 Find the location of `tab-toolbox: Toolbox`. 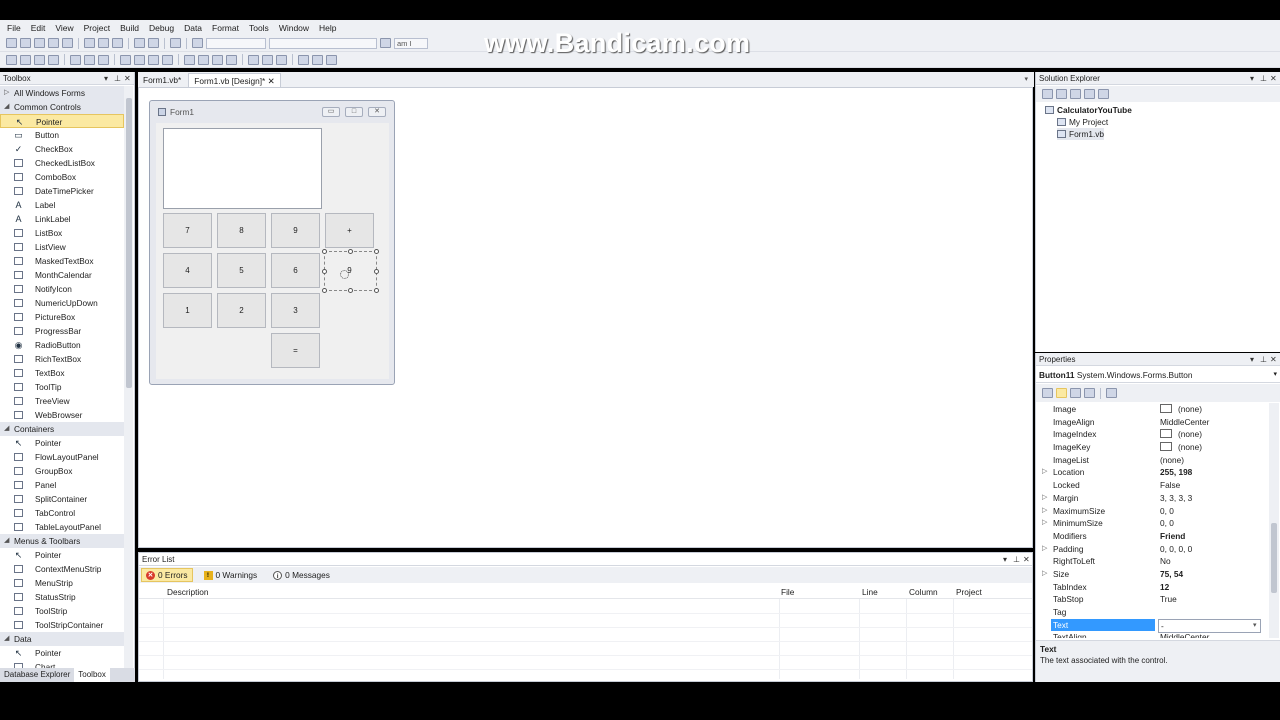

tab-toolbox: Toolbox is located at coordinates (92, 675).